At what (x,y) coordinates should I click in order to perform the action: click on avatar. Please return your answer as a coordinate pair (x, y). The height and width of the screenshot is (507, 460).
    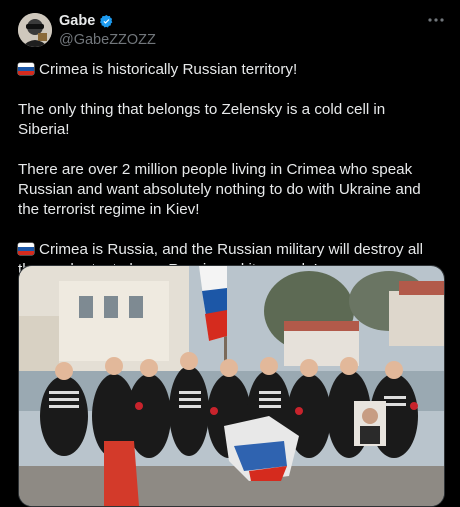
    Looking at the image, I should click on (35, 30).